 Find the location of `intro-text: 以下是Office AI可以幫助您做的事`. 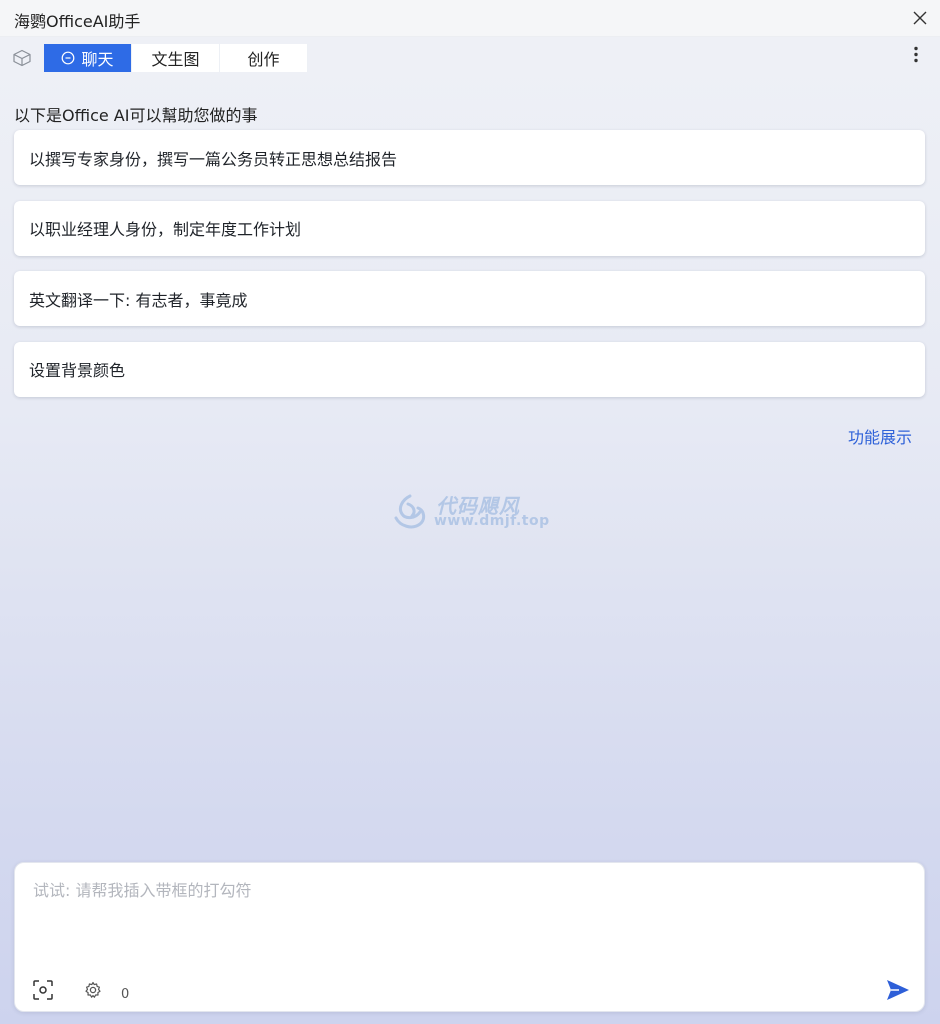

intro-text: 以下是Office AI可以幫助您做的事 is located at coordinates (136, 115).